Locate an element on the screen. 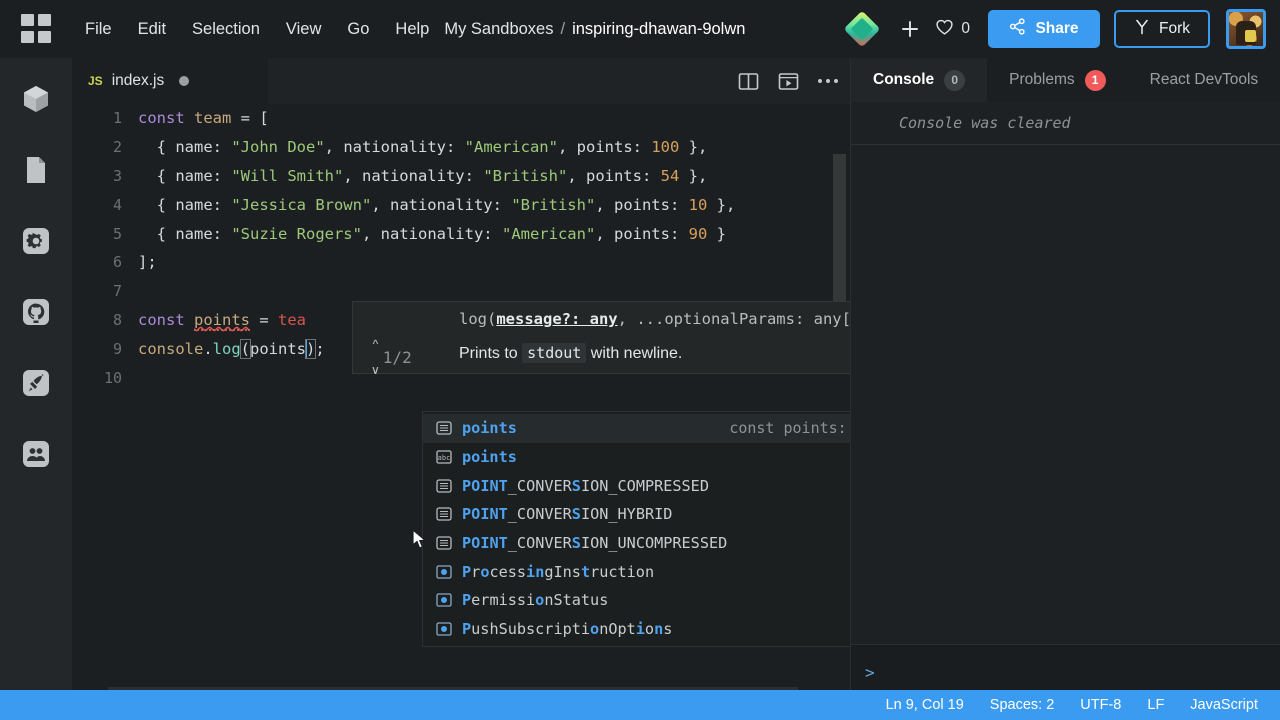 The width and height of the screenshot is (1280, 720). avatar is located at coordinates (1246, 29).